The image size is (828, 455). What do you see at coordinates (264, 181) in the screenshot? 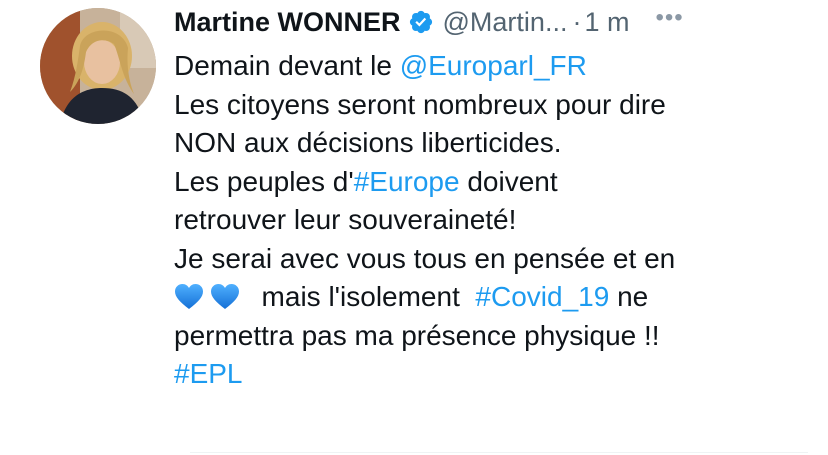
I see `tweet-text-segment: Les peuples d'` at bounding box center [264, 181].